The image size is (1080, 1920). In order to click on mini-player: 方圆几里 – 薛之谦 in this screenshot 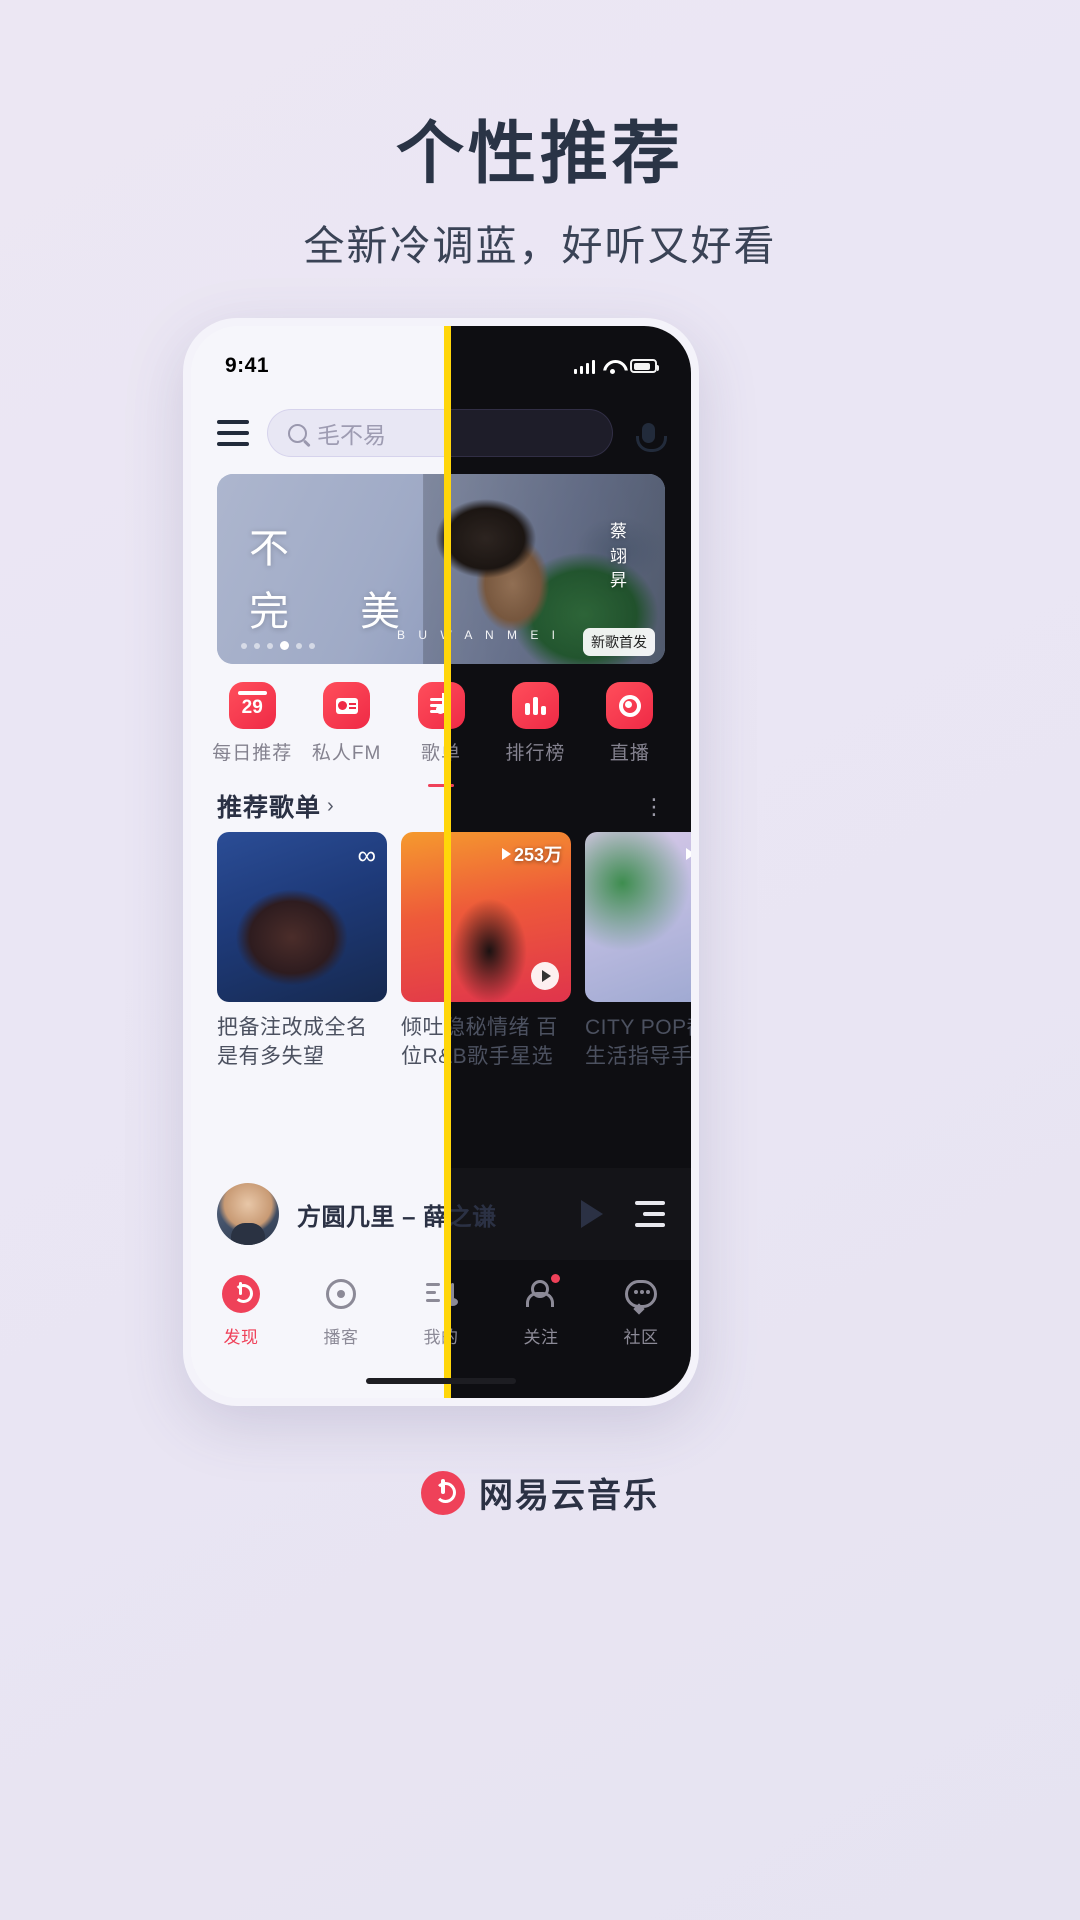, I will do `click(441, 1214)`.